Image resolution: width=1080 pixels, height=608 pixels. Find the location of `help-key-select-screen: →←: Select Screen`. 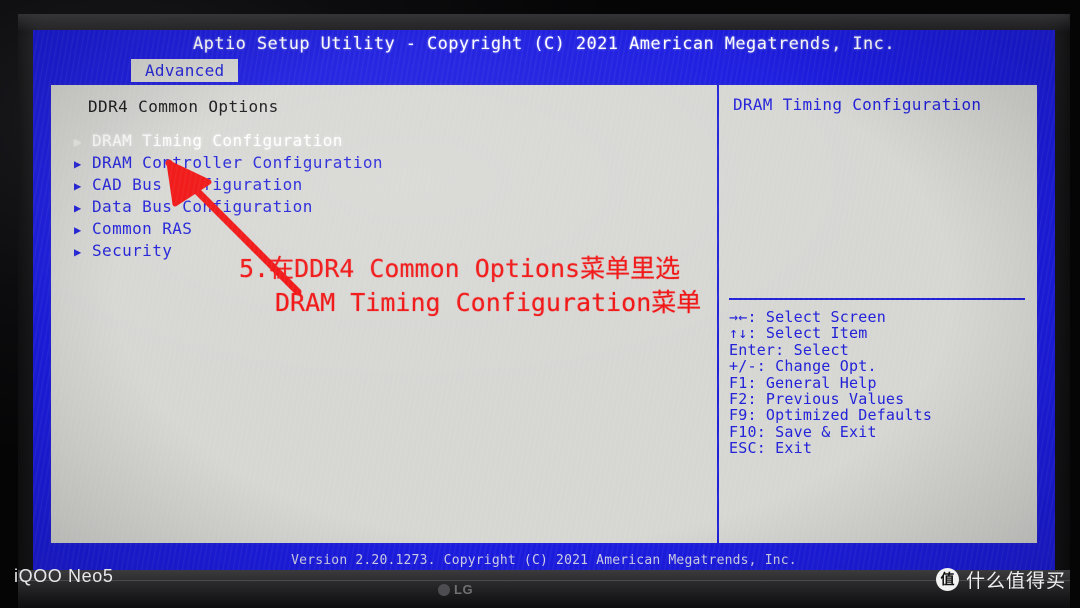

help-key-select-screen: →←: Select Screen is located at coordinates (807, 317).